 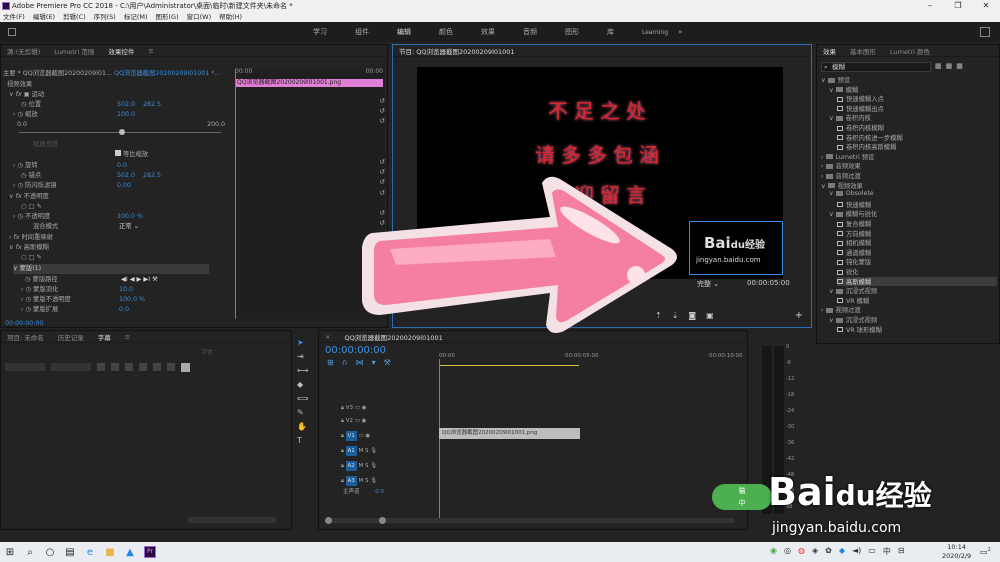 I want to click on workspace-learn: 学习, so click(x=320, y=32).